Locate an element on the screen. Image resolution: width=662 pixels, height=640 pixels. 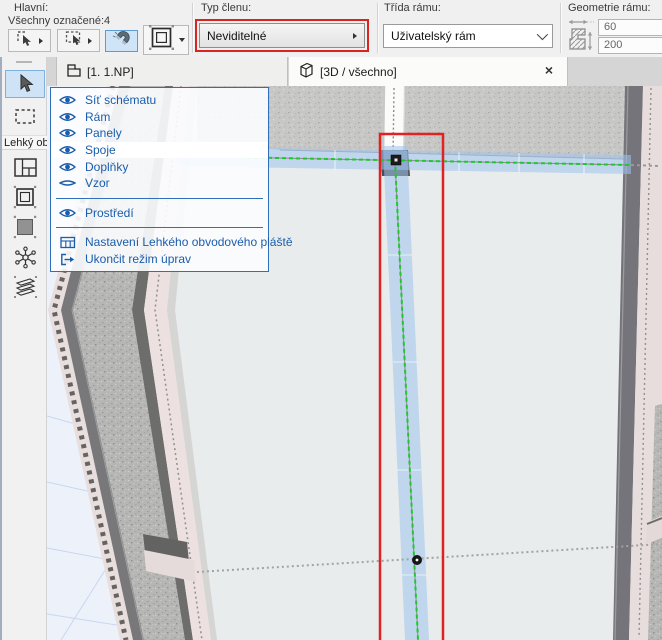
item-label: Rám is located at coordinates (98, 116).